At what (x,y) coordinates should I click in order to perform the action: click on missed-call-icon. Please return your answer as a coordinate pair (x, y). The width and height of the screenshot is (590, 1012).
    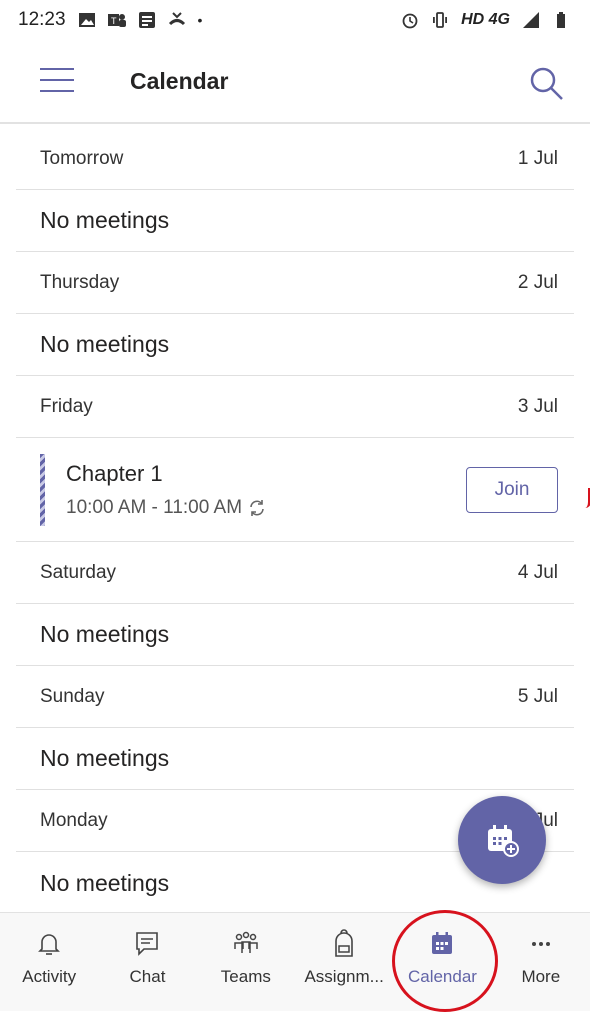
    Looking at the image, I should click on (176, 19).